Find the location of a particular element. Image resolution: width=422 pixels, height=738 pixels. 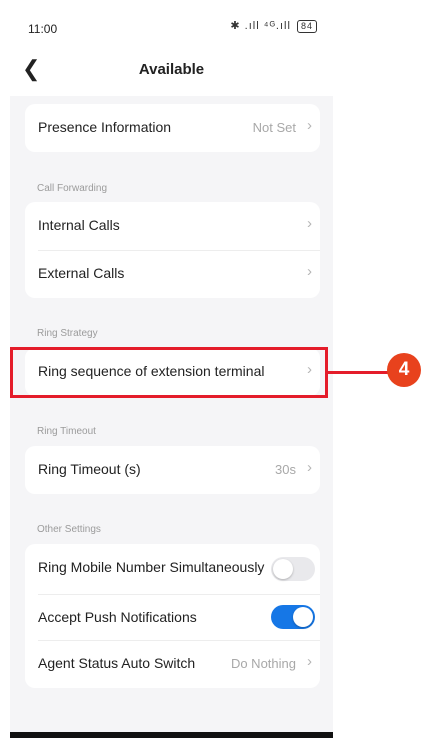

battery-icon: 84 is located at coordinates (306, 26).